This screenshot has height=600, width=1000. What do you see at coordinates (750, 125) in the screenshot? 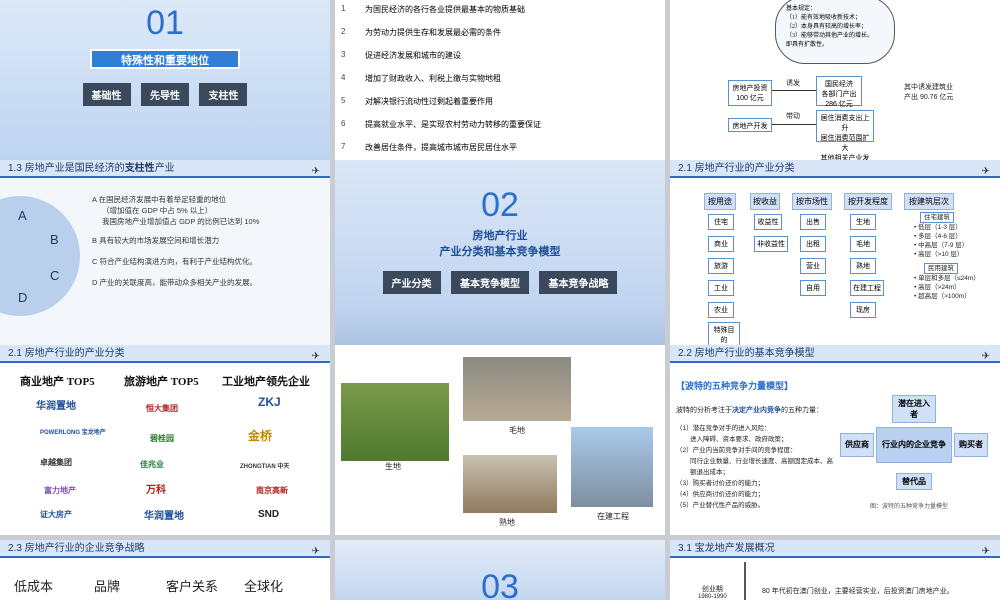
I see `dev-box: 房地产开发` at bounding box center [750, 125].